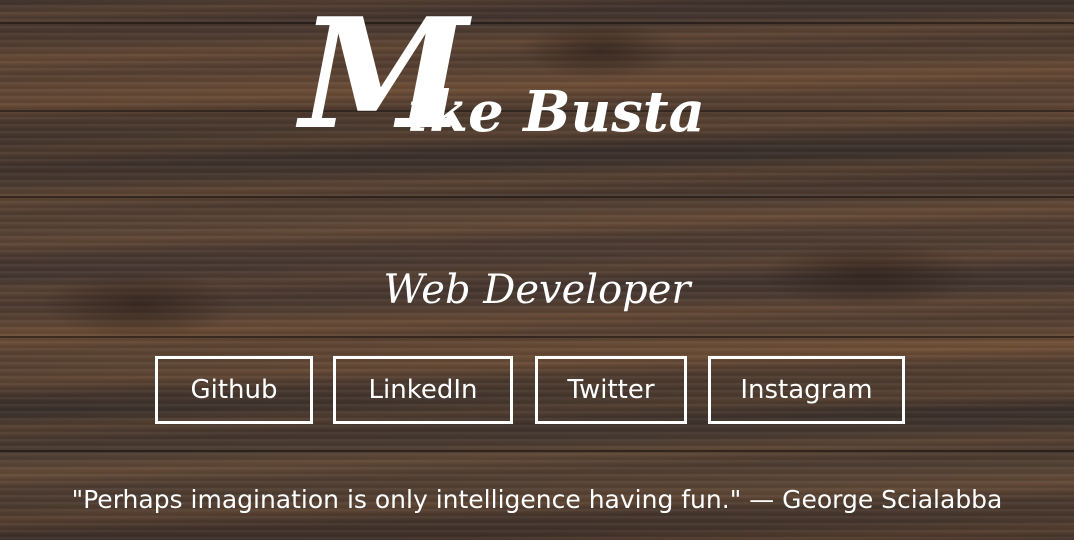 This screenshot has height=540, width=1074. What do you see at coordinates (556, 112) in the screenshot?
I see `title-name: ike Busta` at bounding box center [556, 112].